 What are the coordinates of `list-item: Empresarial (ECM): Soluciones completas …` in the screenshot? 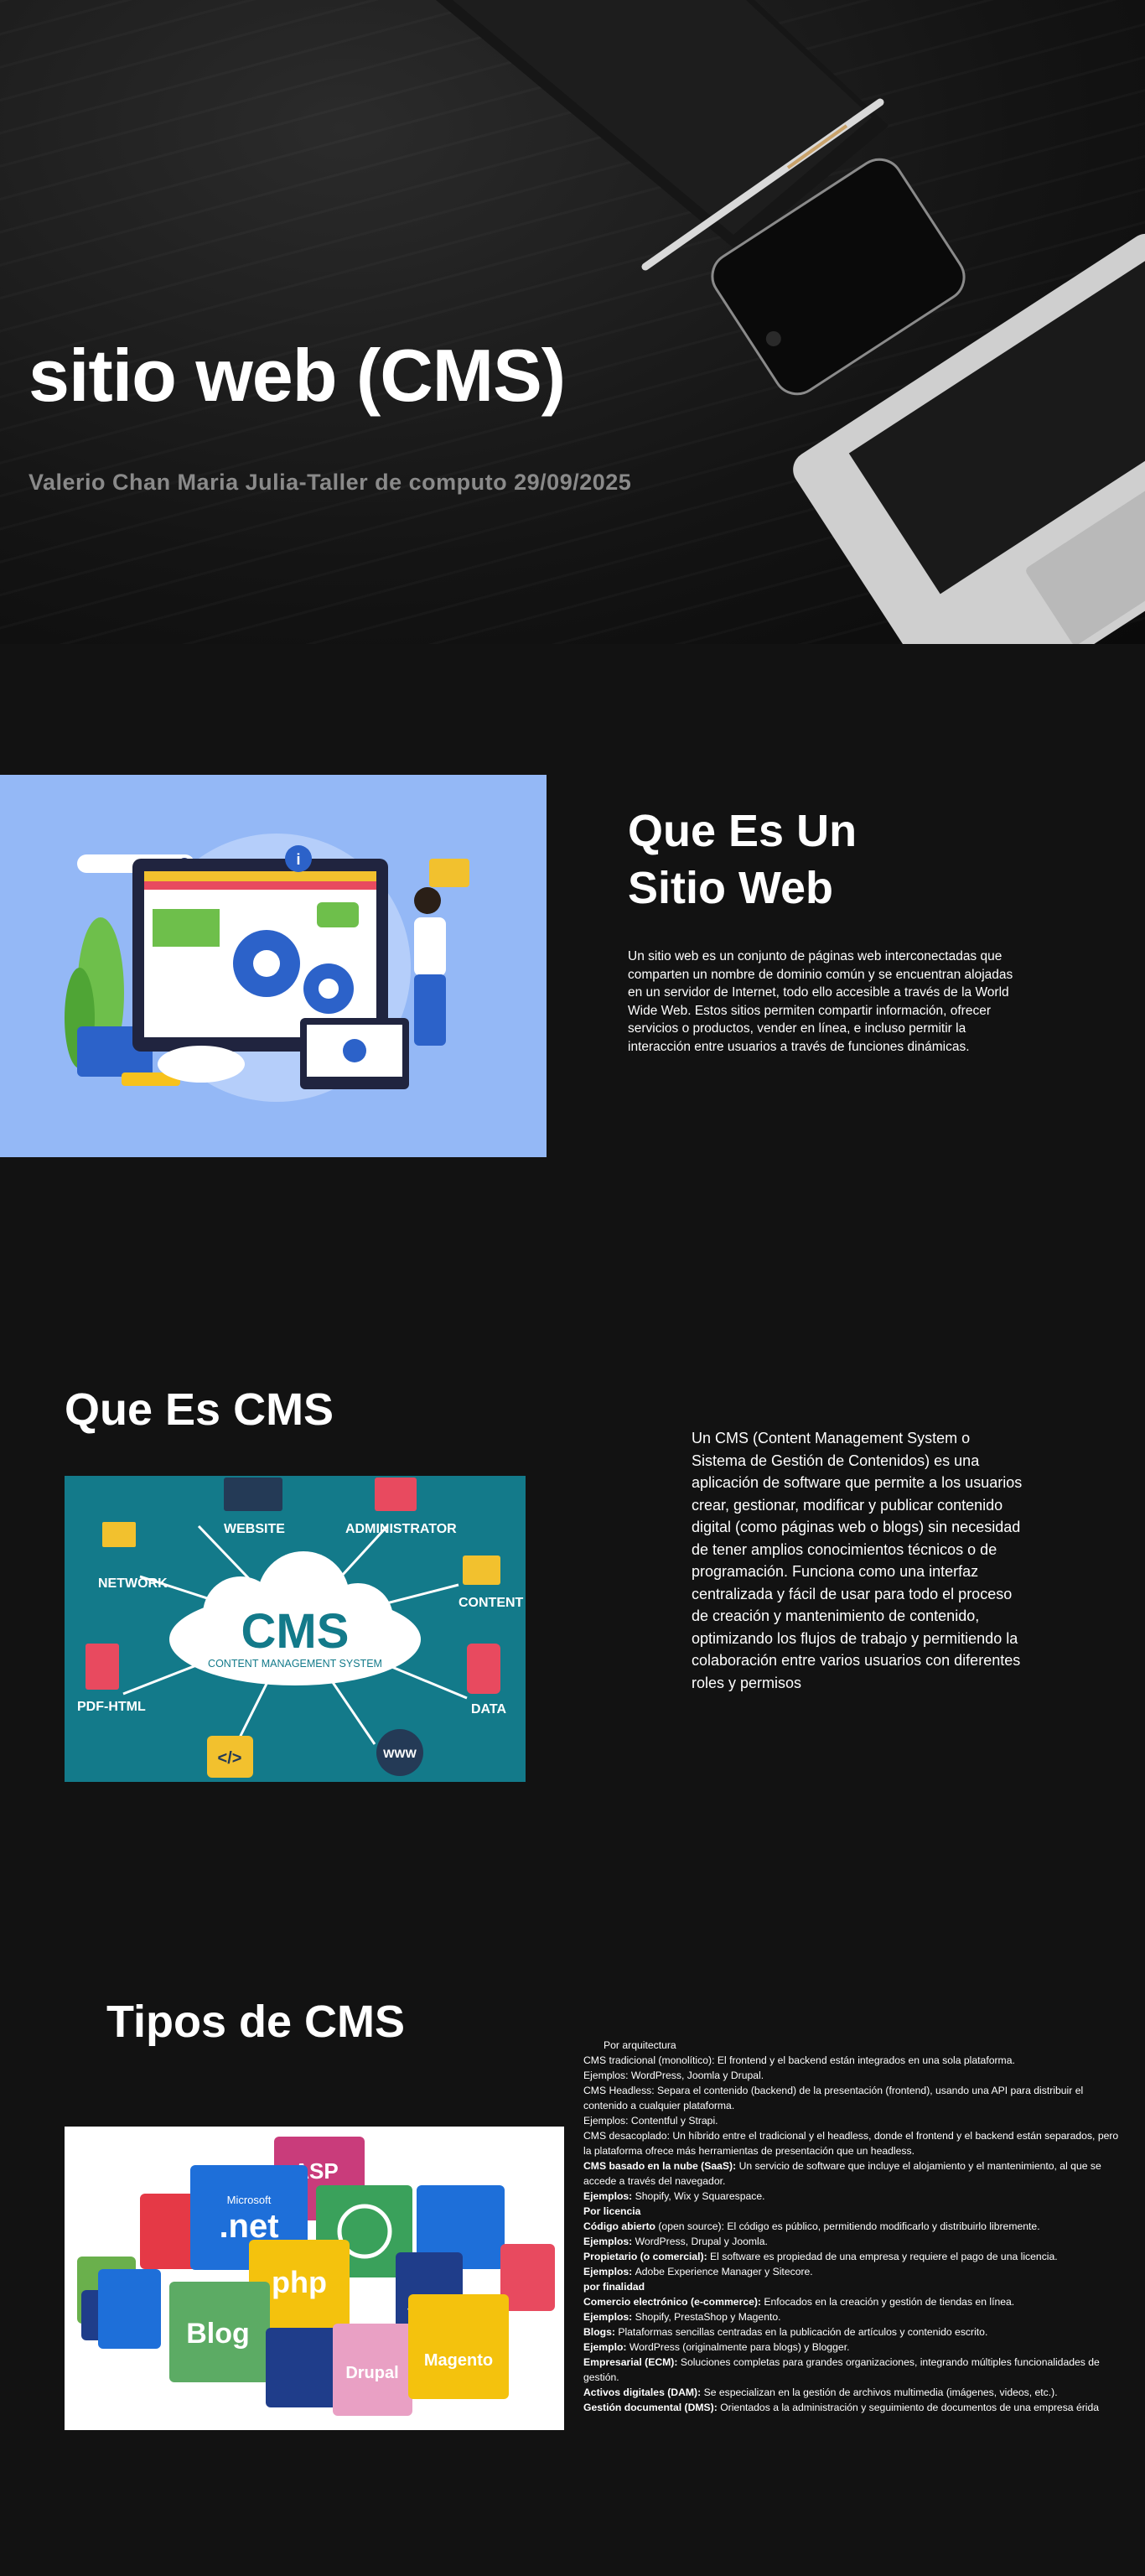 It's located at (856, 2370).